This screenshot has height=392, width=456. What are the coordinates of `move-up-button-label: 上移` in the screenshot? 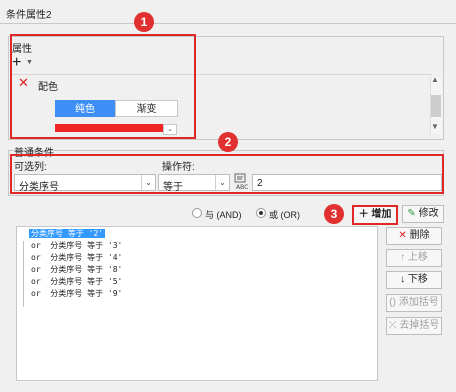 It's located at (417, 257).